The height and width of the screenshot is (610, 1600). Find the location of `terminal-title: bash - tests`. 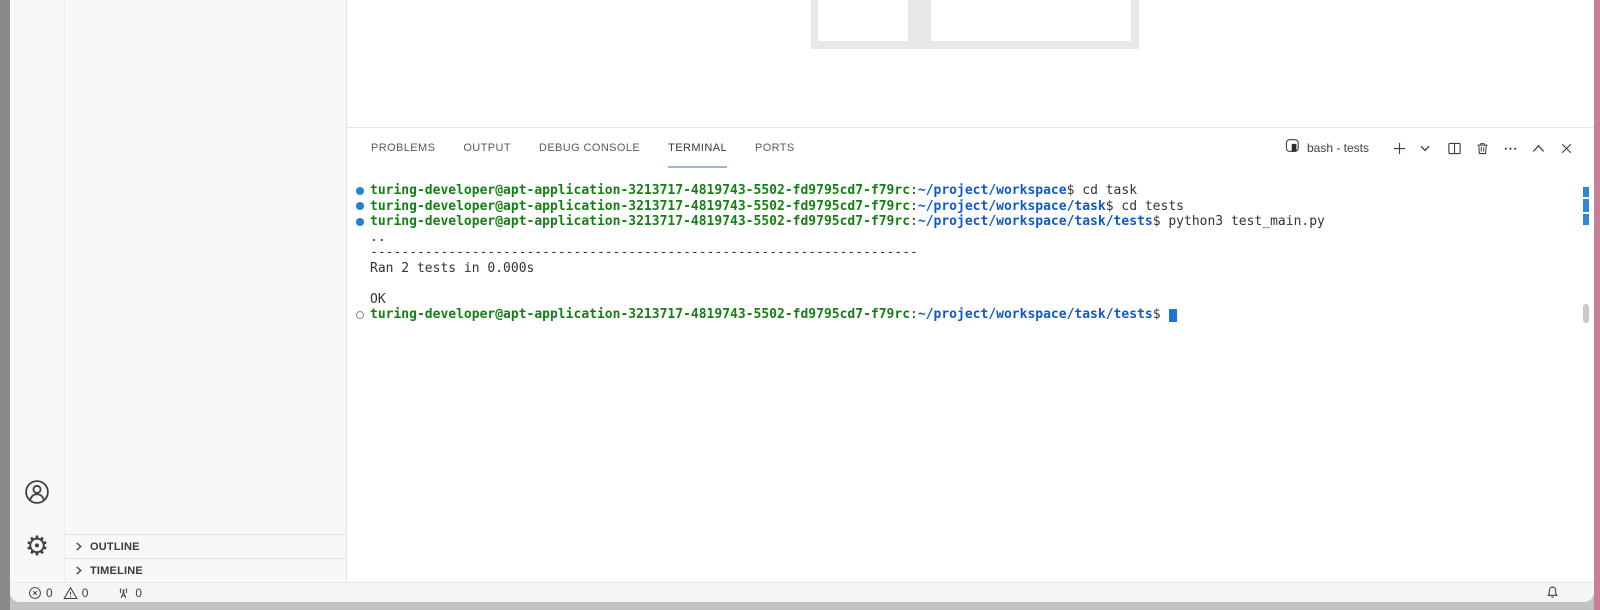

terminal-title: bash - tests is located at coordinates (1337, 148).